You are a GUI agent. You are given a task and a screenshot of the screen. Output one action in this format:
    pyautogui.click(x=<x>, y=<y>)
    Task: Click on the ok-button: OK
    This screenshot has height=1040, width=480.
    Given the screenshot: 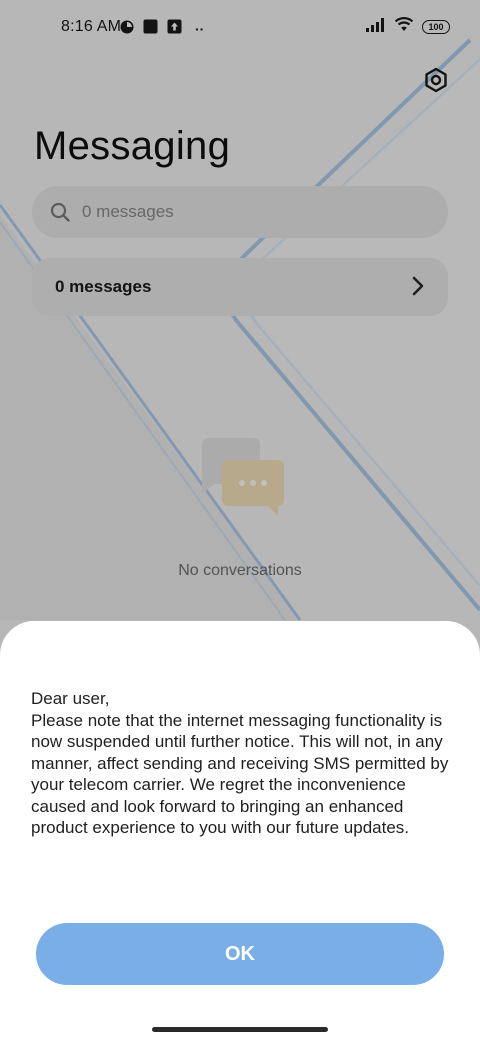 What is the action you would take?
    pyautogui.click(x=240, y=954)
    